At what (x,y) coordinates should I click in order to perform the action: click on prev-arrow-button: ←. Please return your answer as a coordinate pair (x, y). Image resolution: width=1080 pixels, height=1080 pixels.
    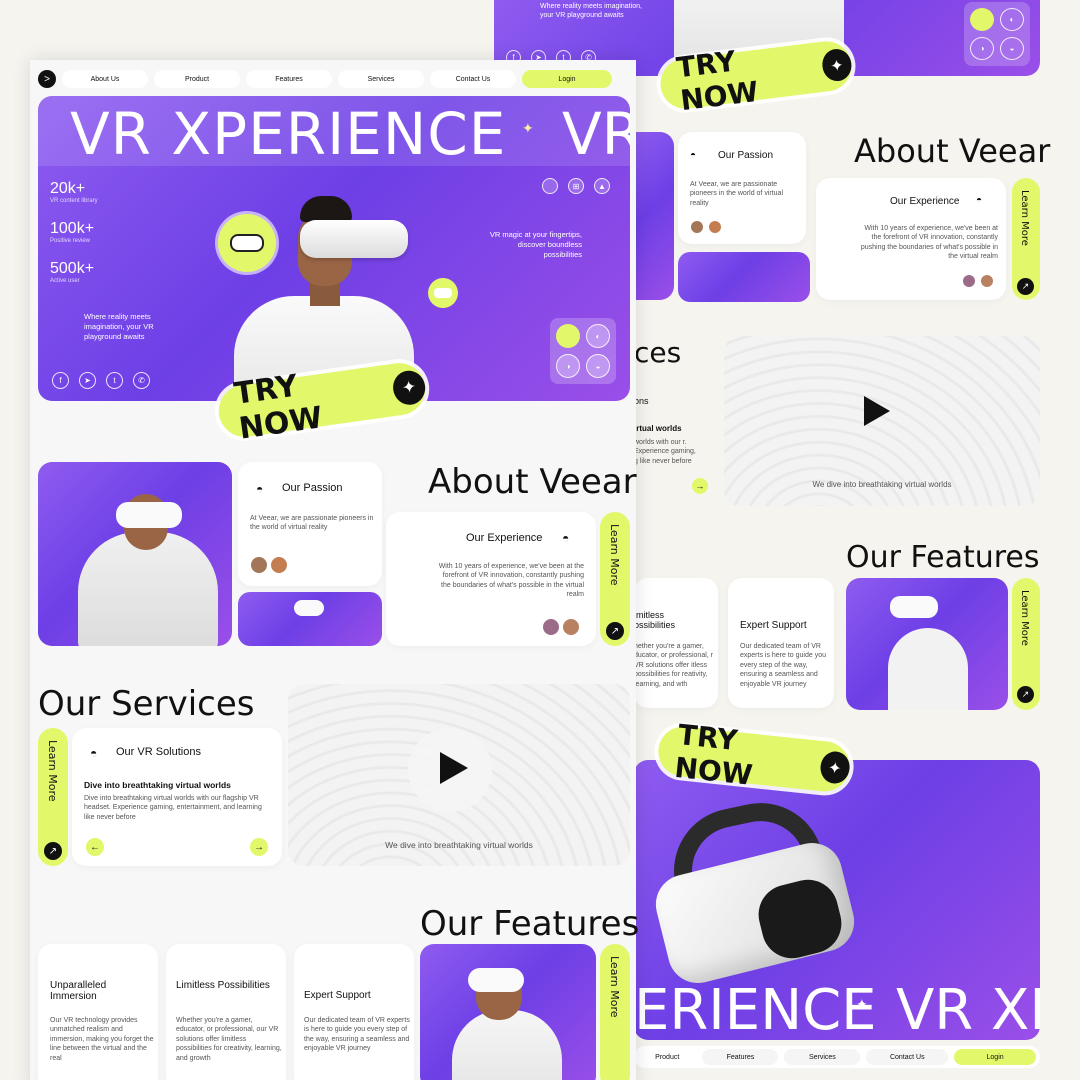
    Looking at the image, I should click on (95, 847).